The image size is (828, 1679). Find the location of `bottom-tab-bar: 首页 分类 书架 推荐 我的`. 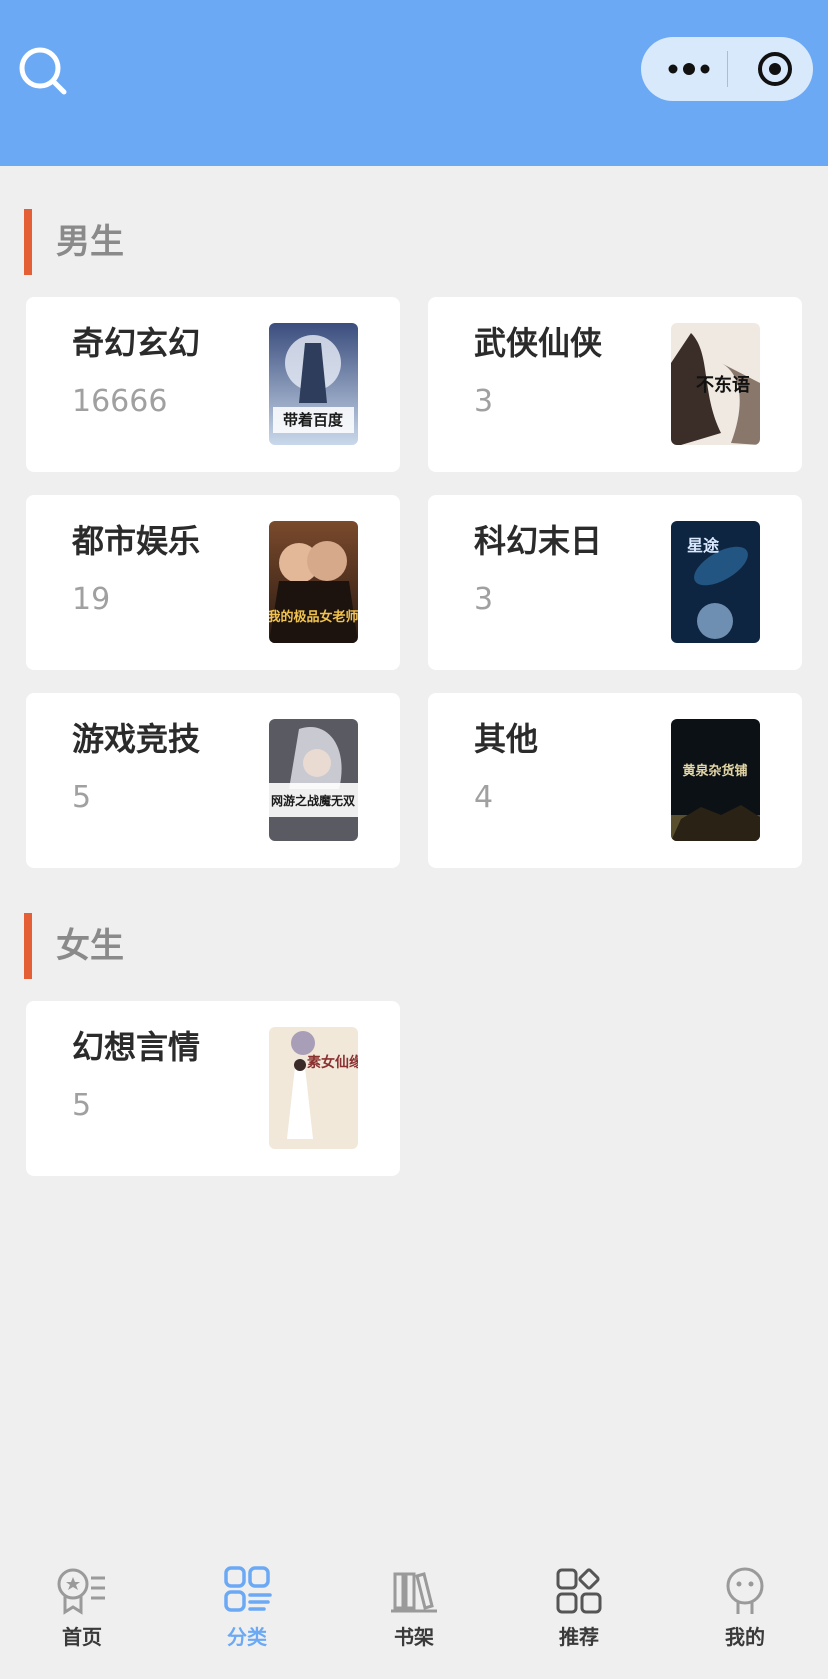

bottom-tab-bar: 首页 分类 书架 推荐 我的 is located at coordinates (414, 1614).